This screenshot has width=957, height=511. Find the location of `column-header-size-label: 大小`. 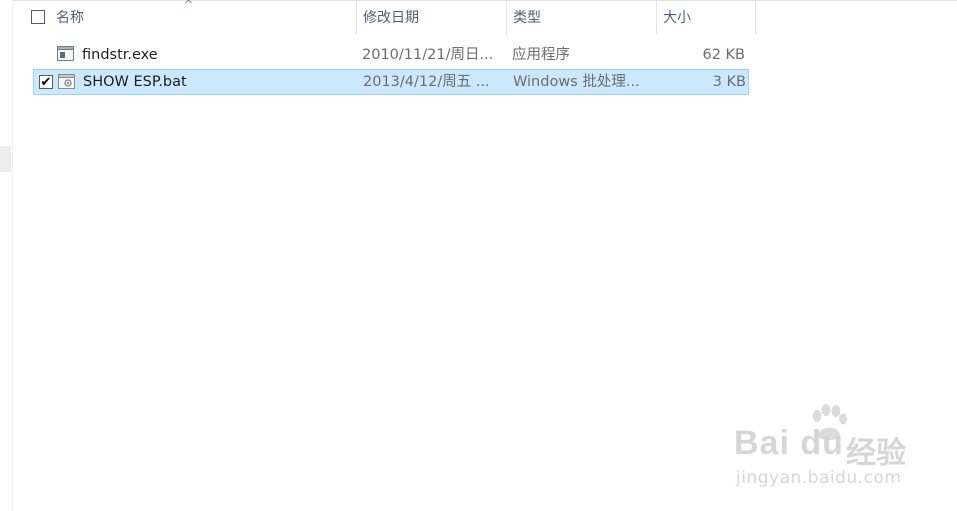

column-header-size-label: 大小 is located at coordinates (677, 18).